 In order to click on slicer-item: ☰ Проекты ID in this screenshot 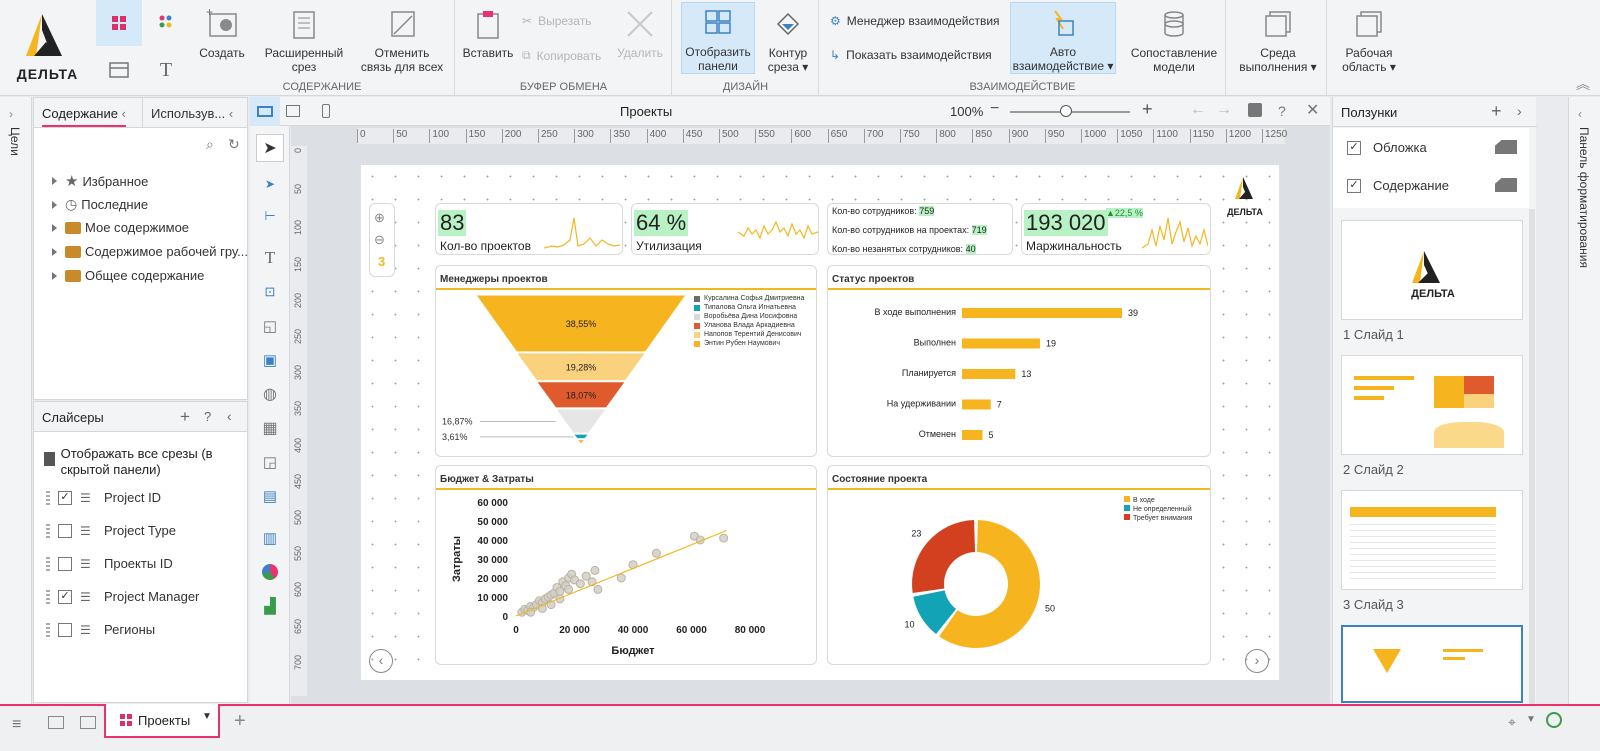, I will do `click(109, 563)`.